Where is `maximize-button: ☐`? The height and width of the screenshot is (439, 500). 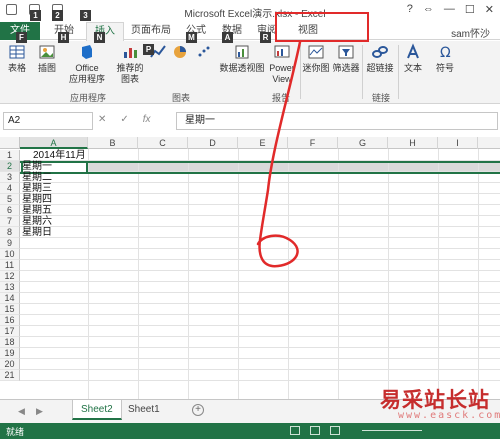 maximize-button: ☐ is located at coordinates (470, 9).